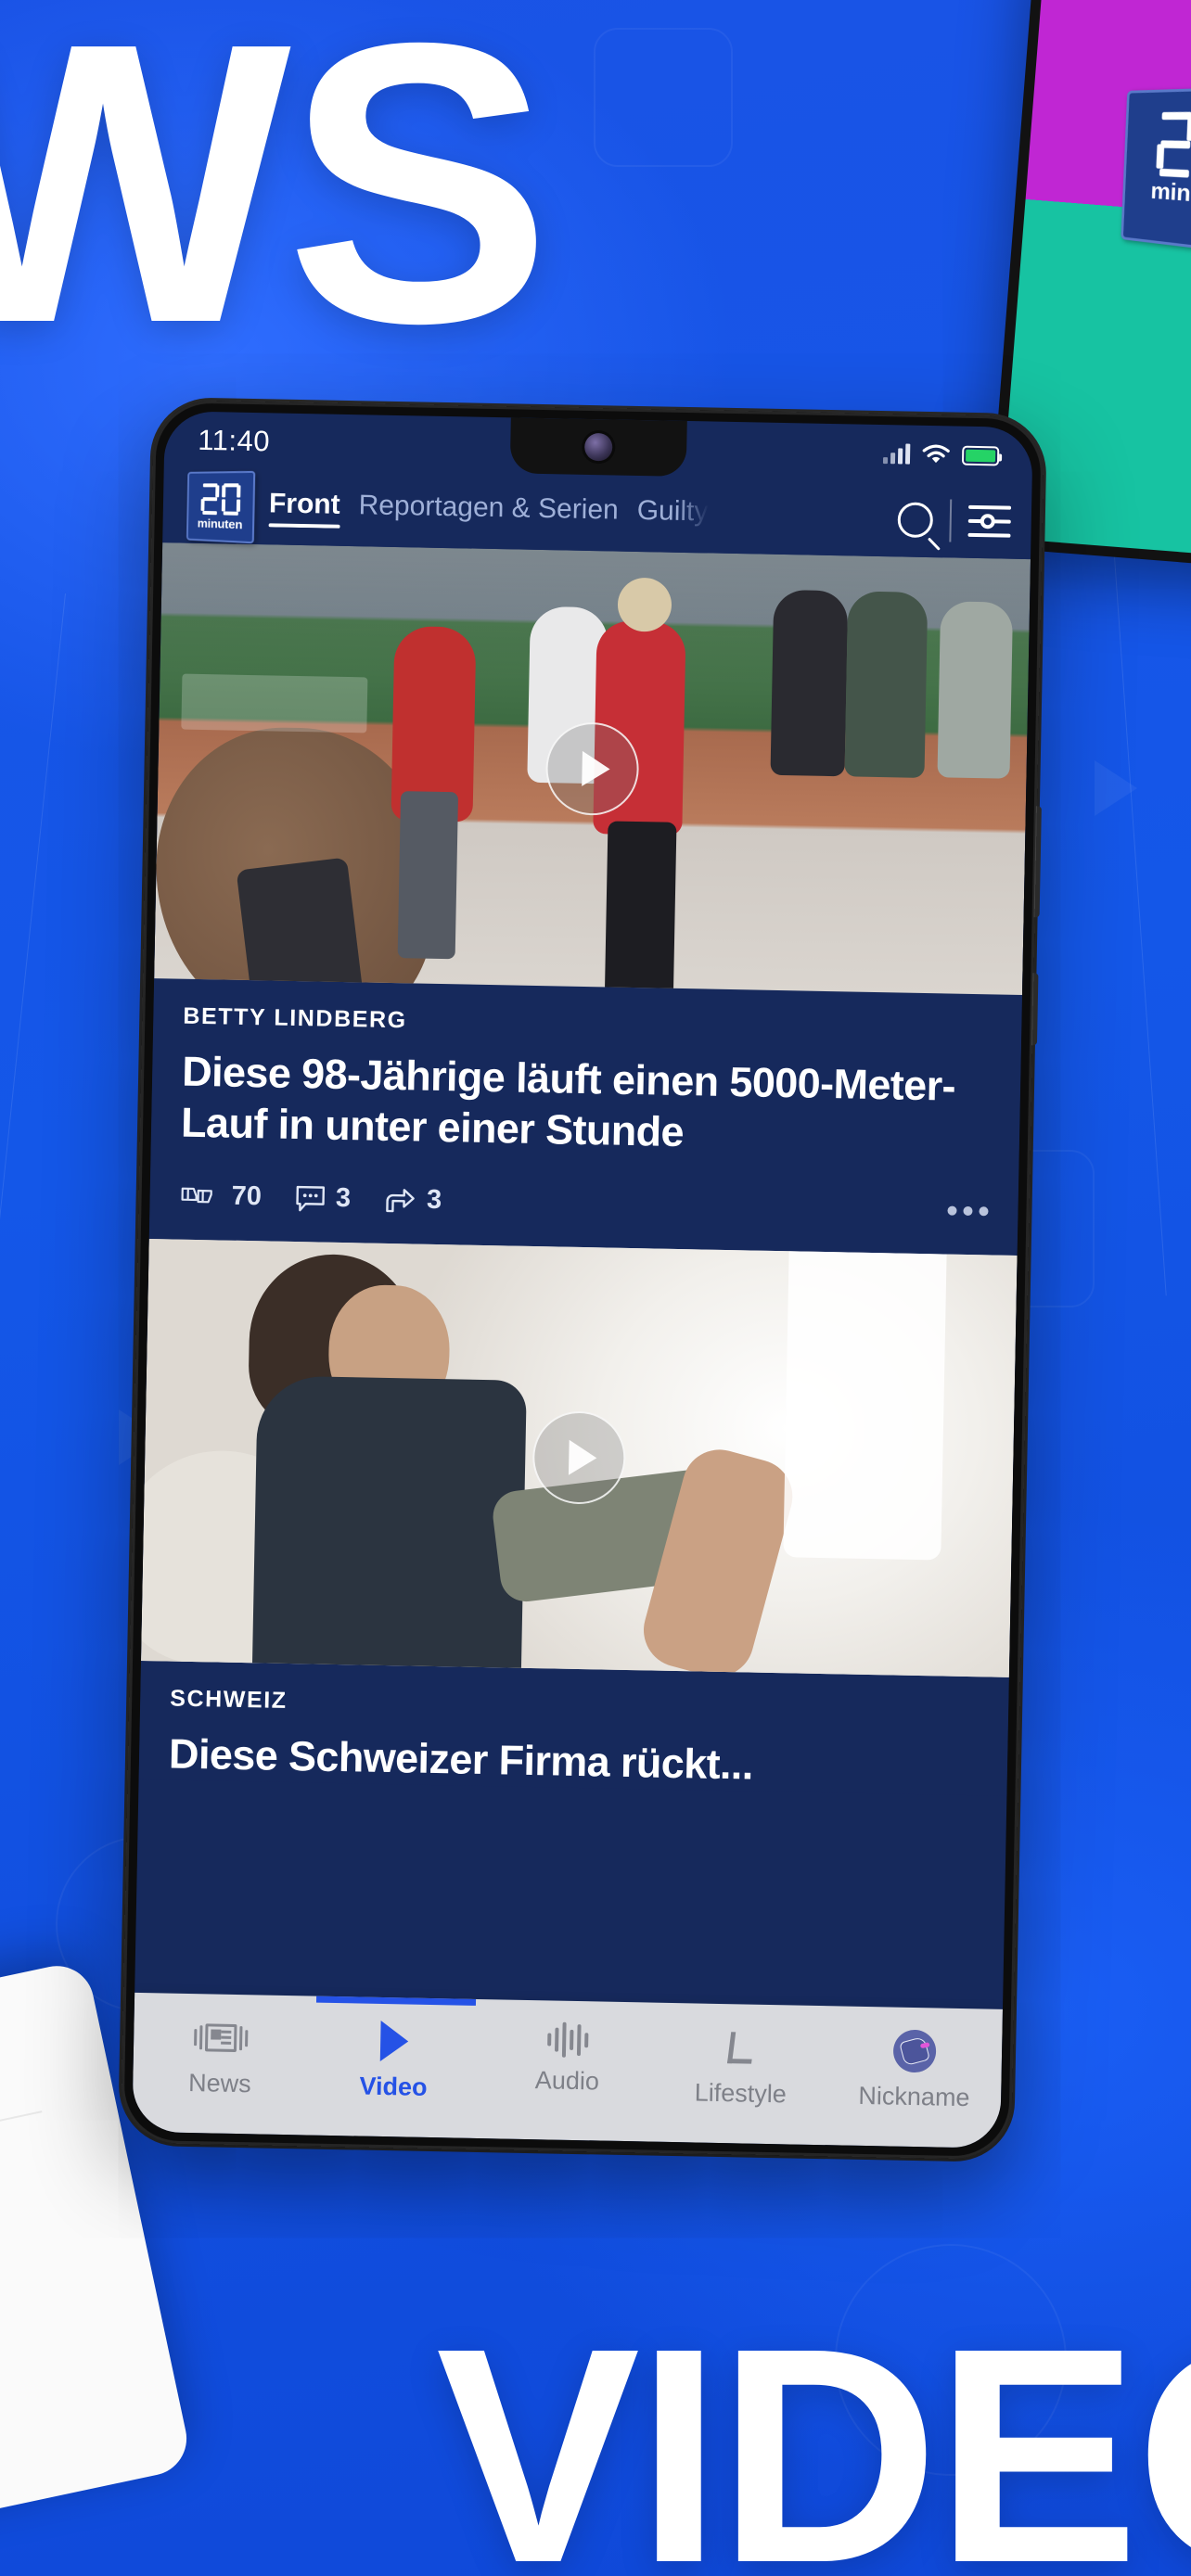  What do you see at coordinates (814, 2430) in the screenshot?
I see `background-word-video: VIDEO` at bounding box center [814, 2430].